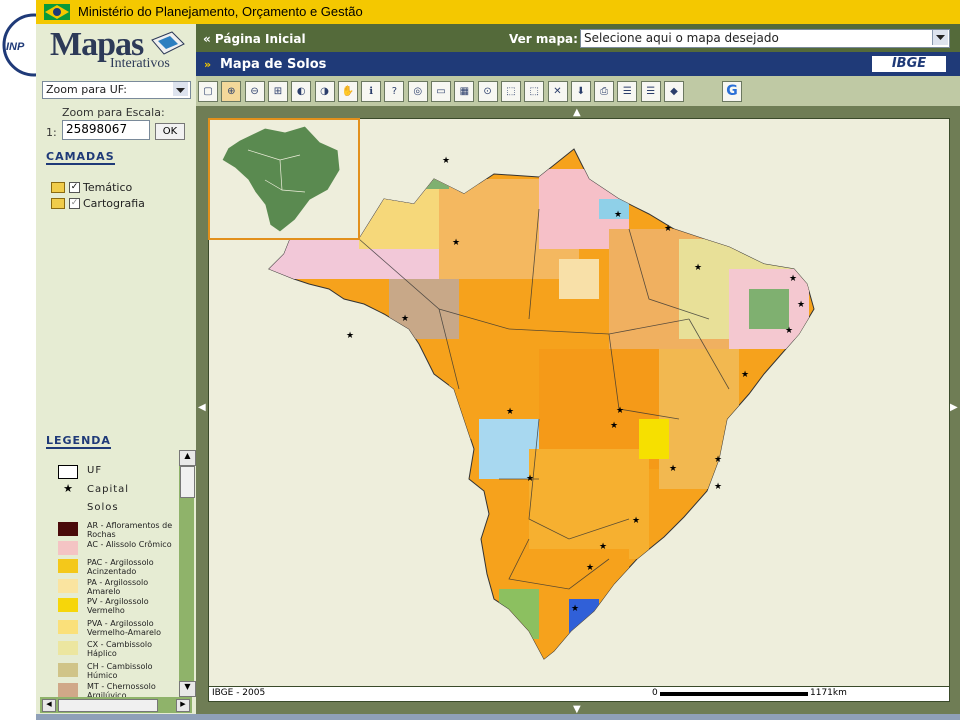 The width and height of the screenshot is (960, 720). I want to click on center-icon: ⊙, so click(487, 91).